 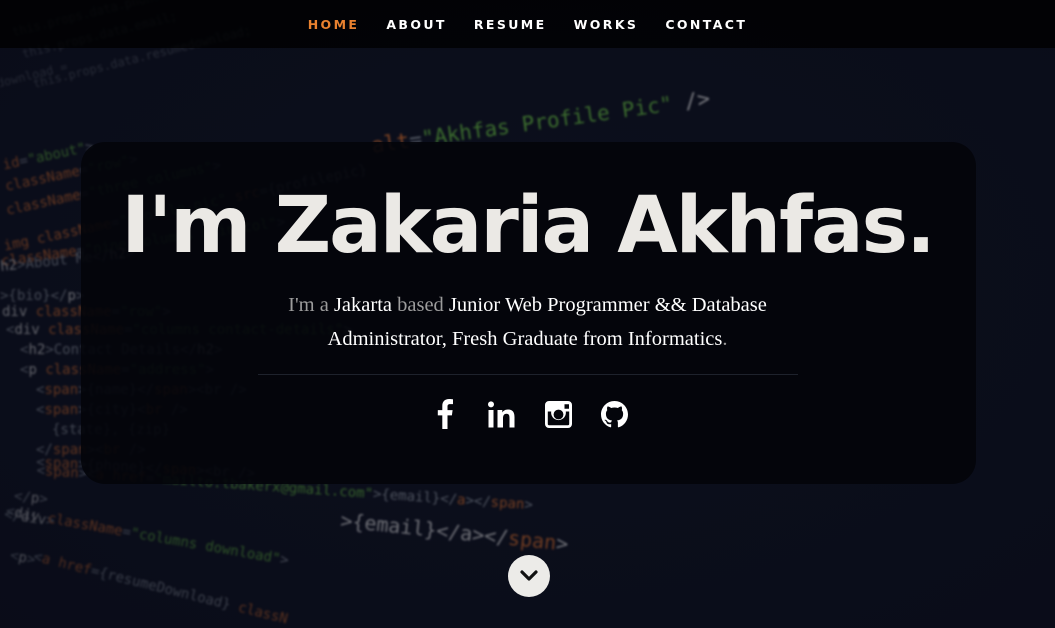 I want to click on subtitle-intro: I'm a, so click(x=311, y=305).